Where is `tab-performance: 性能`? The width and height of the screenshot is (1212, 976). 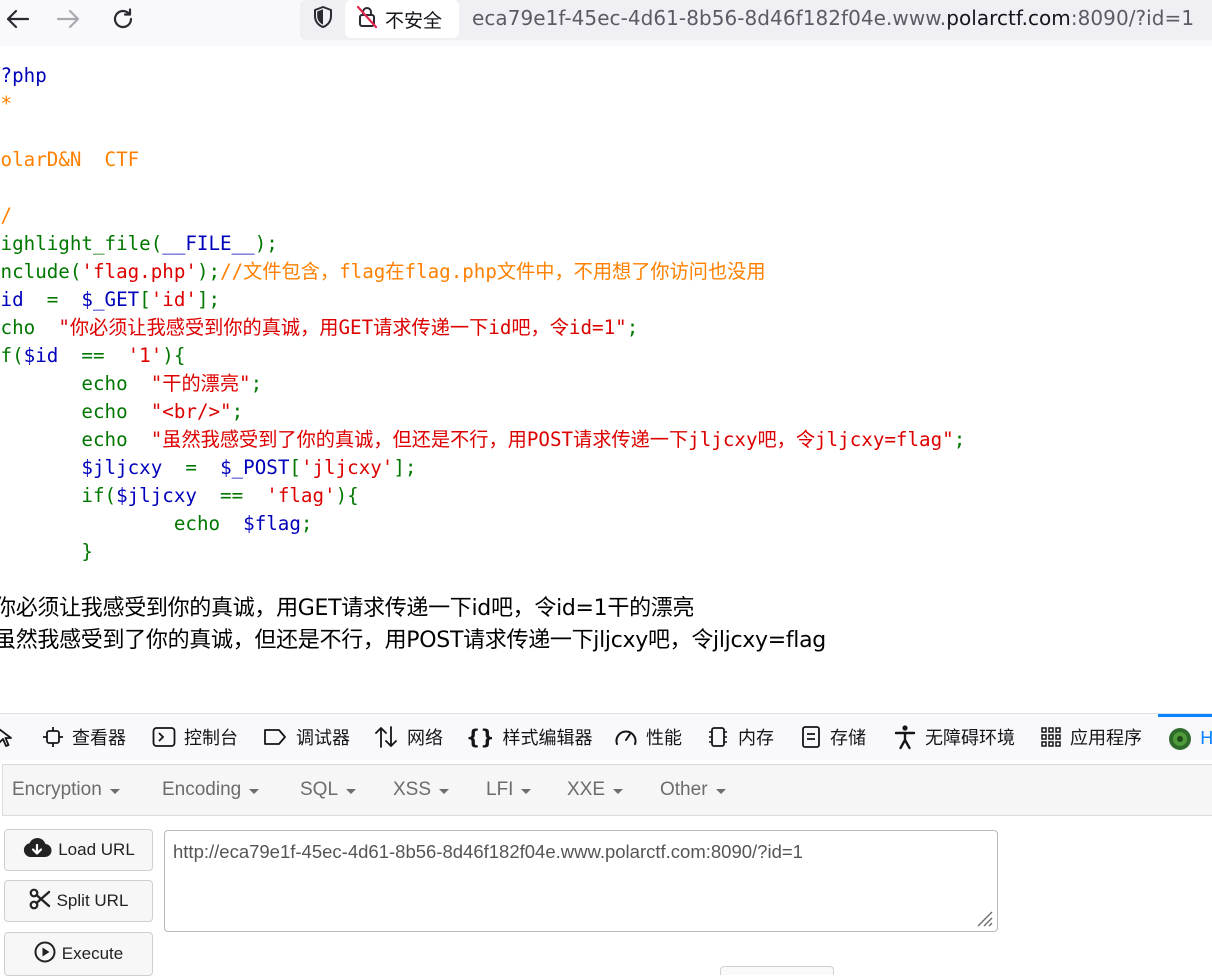
tab-performance: 性能 is located at coordinates (648, 737).